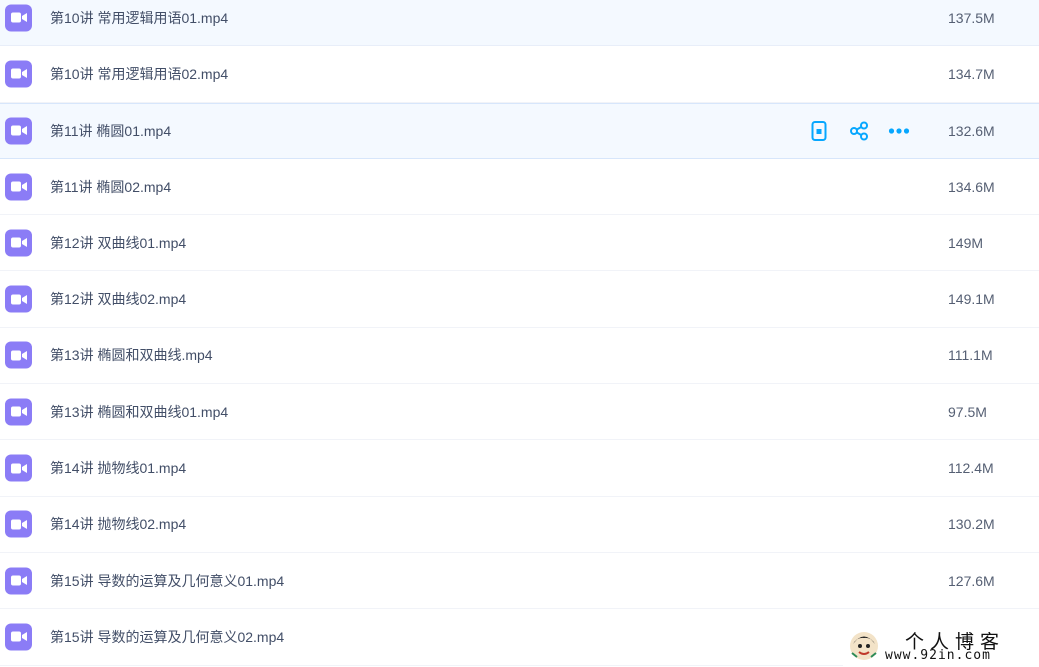  What do you see at coordinates (519, 525) in the screenshot?
I see `file-row: 第14讲 抛物线02.mp4 130.2M` at bounding box center [519, 525].